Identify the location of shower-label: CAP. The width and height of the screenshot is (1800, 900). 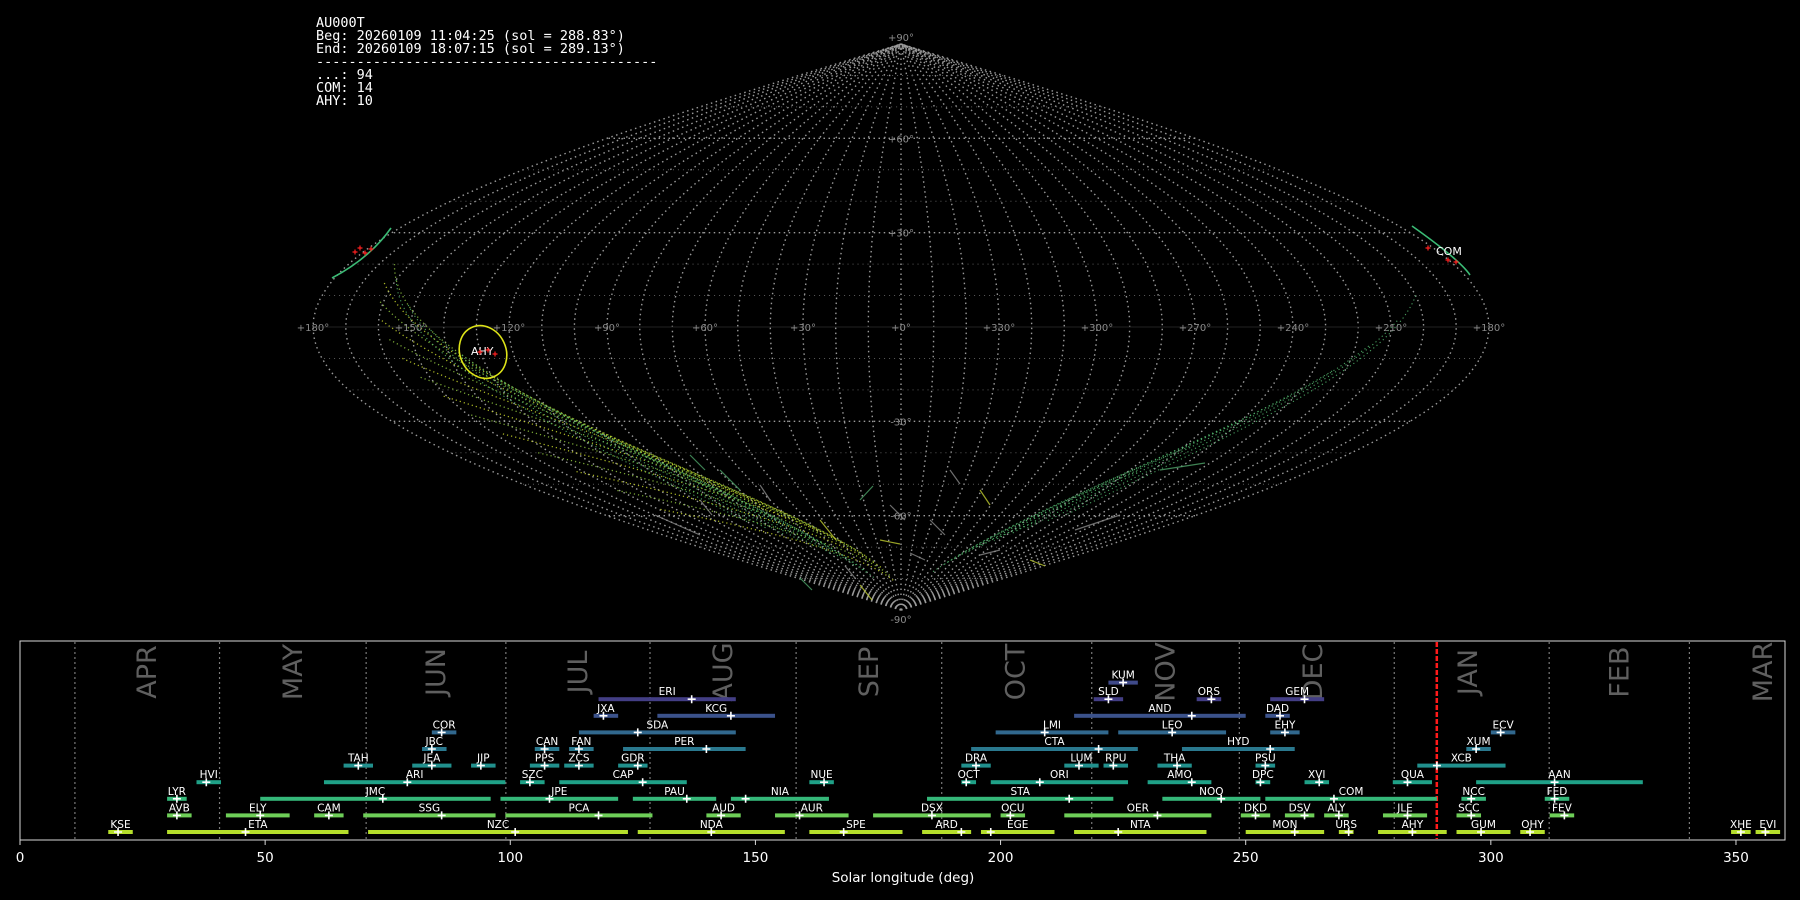
(623, 775).